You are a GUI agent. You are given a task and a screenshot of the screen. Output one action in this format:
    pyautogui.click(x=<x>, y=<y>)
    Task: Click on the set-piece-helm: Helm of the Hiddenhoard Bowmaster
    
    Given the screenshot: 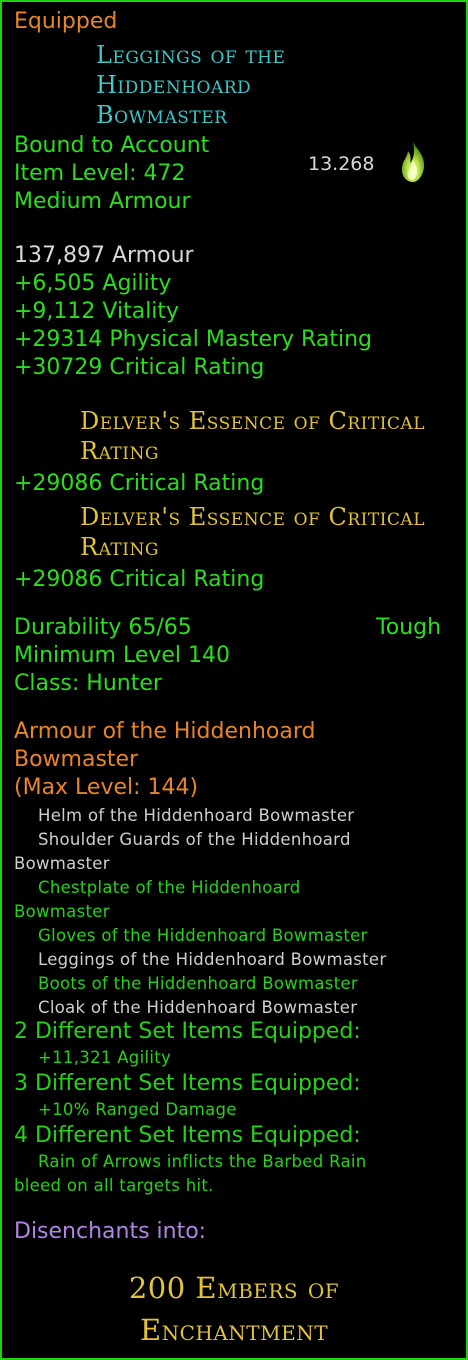 What is the action you would take?
    pyautogui.click(x=196, y=815)
    